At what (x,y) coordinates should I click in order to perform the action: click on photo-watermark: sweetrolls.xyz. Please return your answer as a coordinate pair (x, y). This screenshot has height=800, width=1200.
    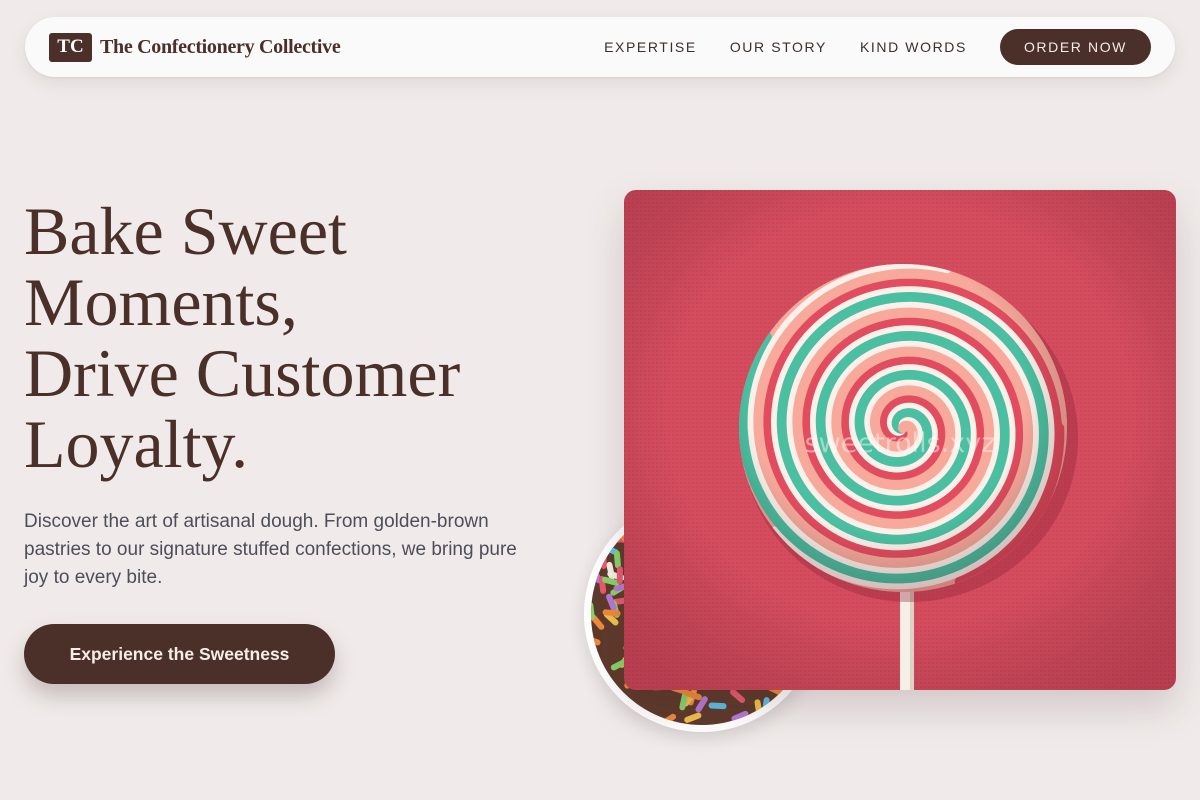
    Looking at the image, I should click on (900, 443).